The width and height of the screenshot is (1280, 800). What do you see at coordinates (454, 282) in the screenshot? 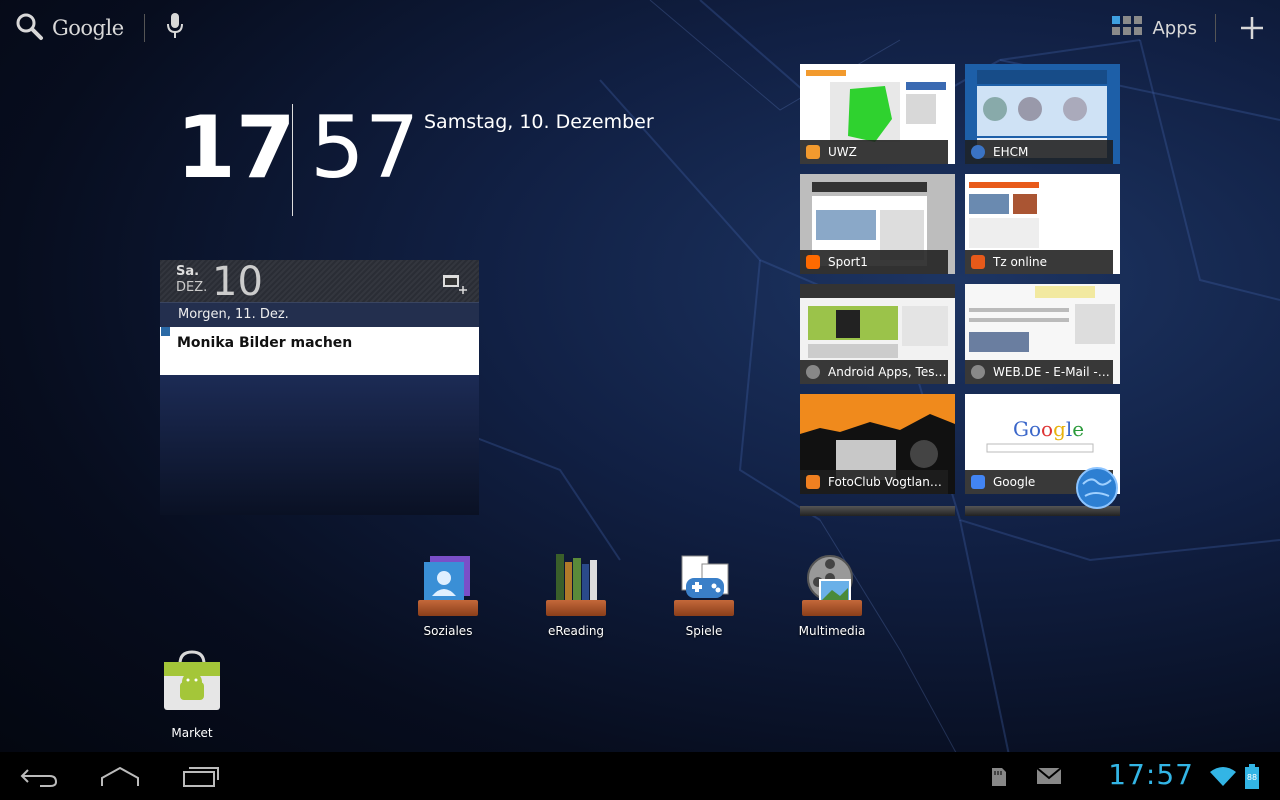
I see `add-event-icon` at bounding box center [454, 282].